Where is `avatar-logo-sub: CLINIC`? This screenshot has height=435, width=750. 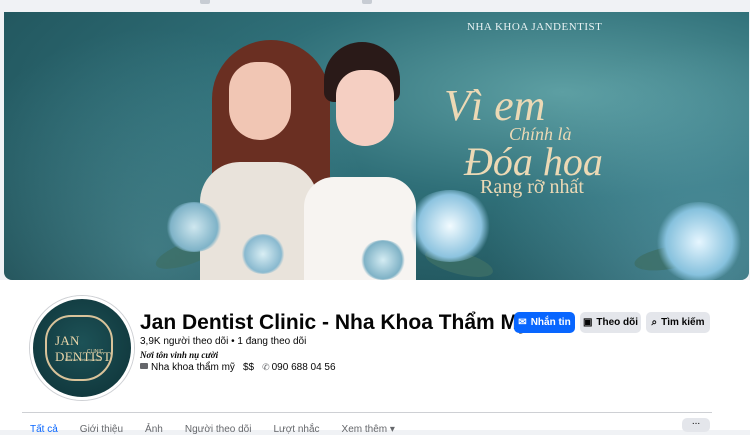
avatar-logo-sub: CLINIC is located at coordinates (95, 352).